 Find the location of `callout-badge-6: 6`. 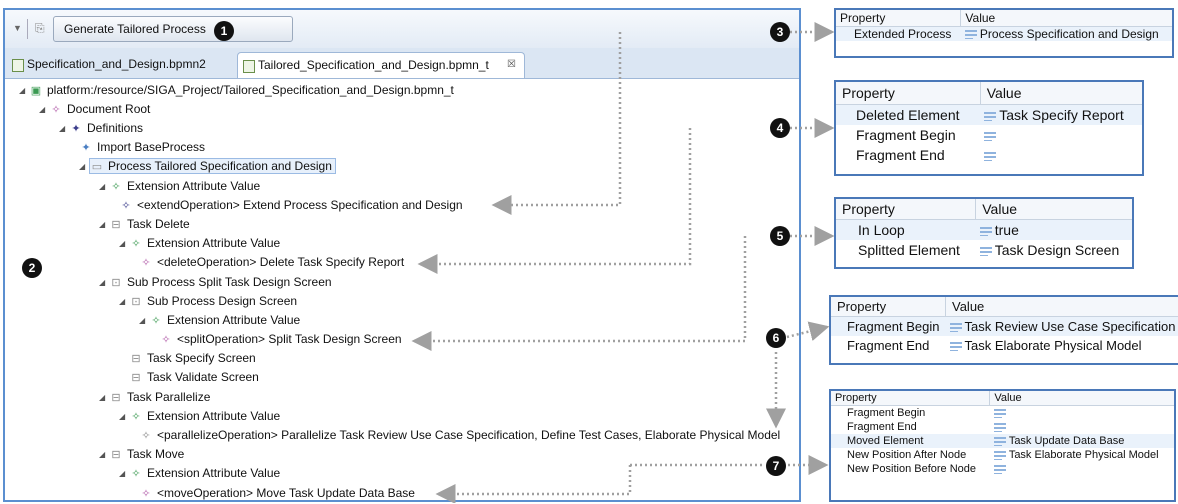

callout-badge-6: 6 is located at coordinates (776, 338).